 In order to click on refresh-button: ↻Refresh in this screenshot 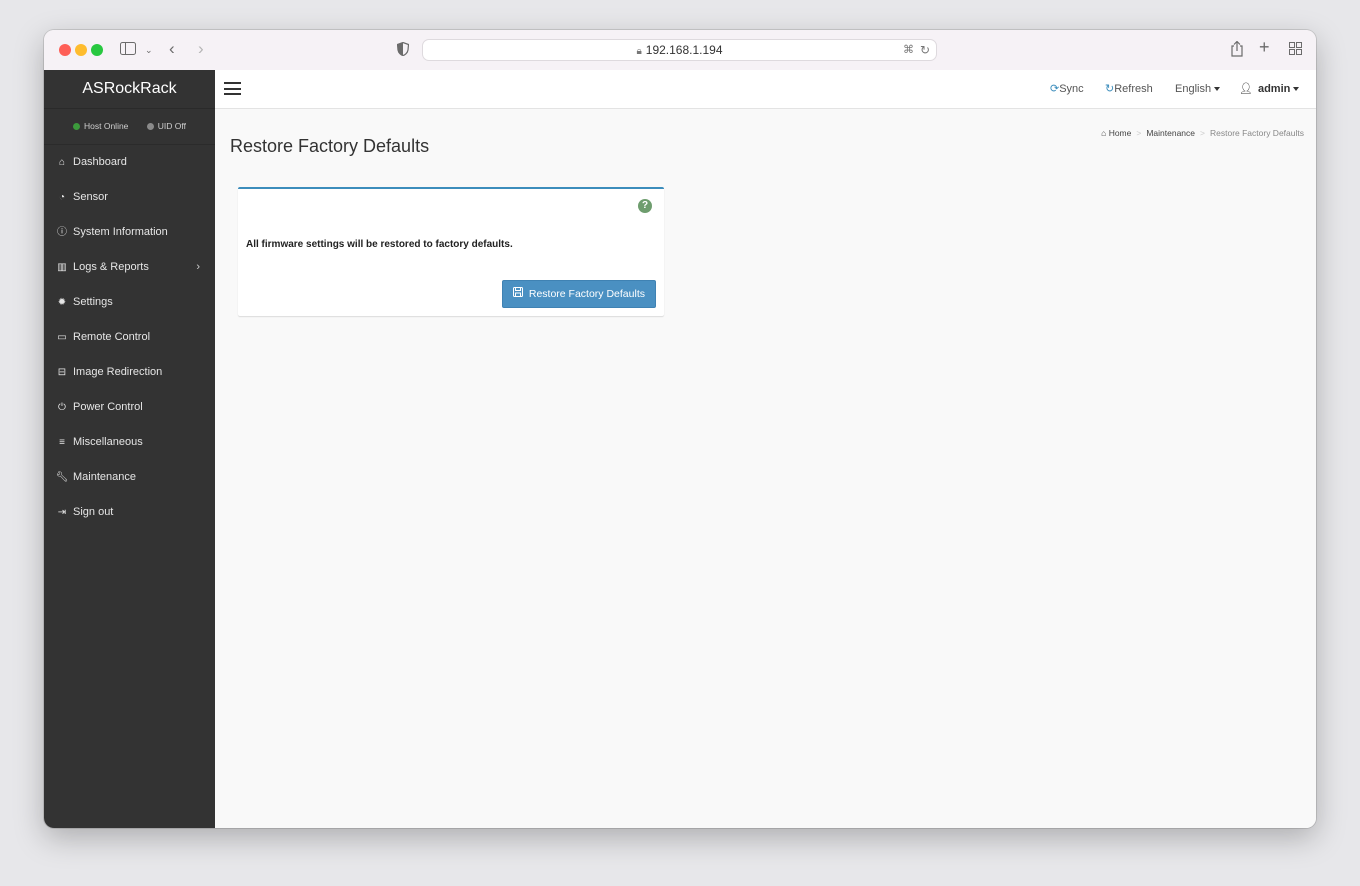, I will do `click(1129, 89)`.